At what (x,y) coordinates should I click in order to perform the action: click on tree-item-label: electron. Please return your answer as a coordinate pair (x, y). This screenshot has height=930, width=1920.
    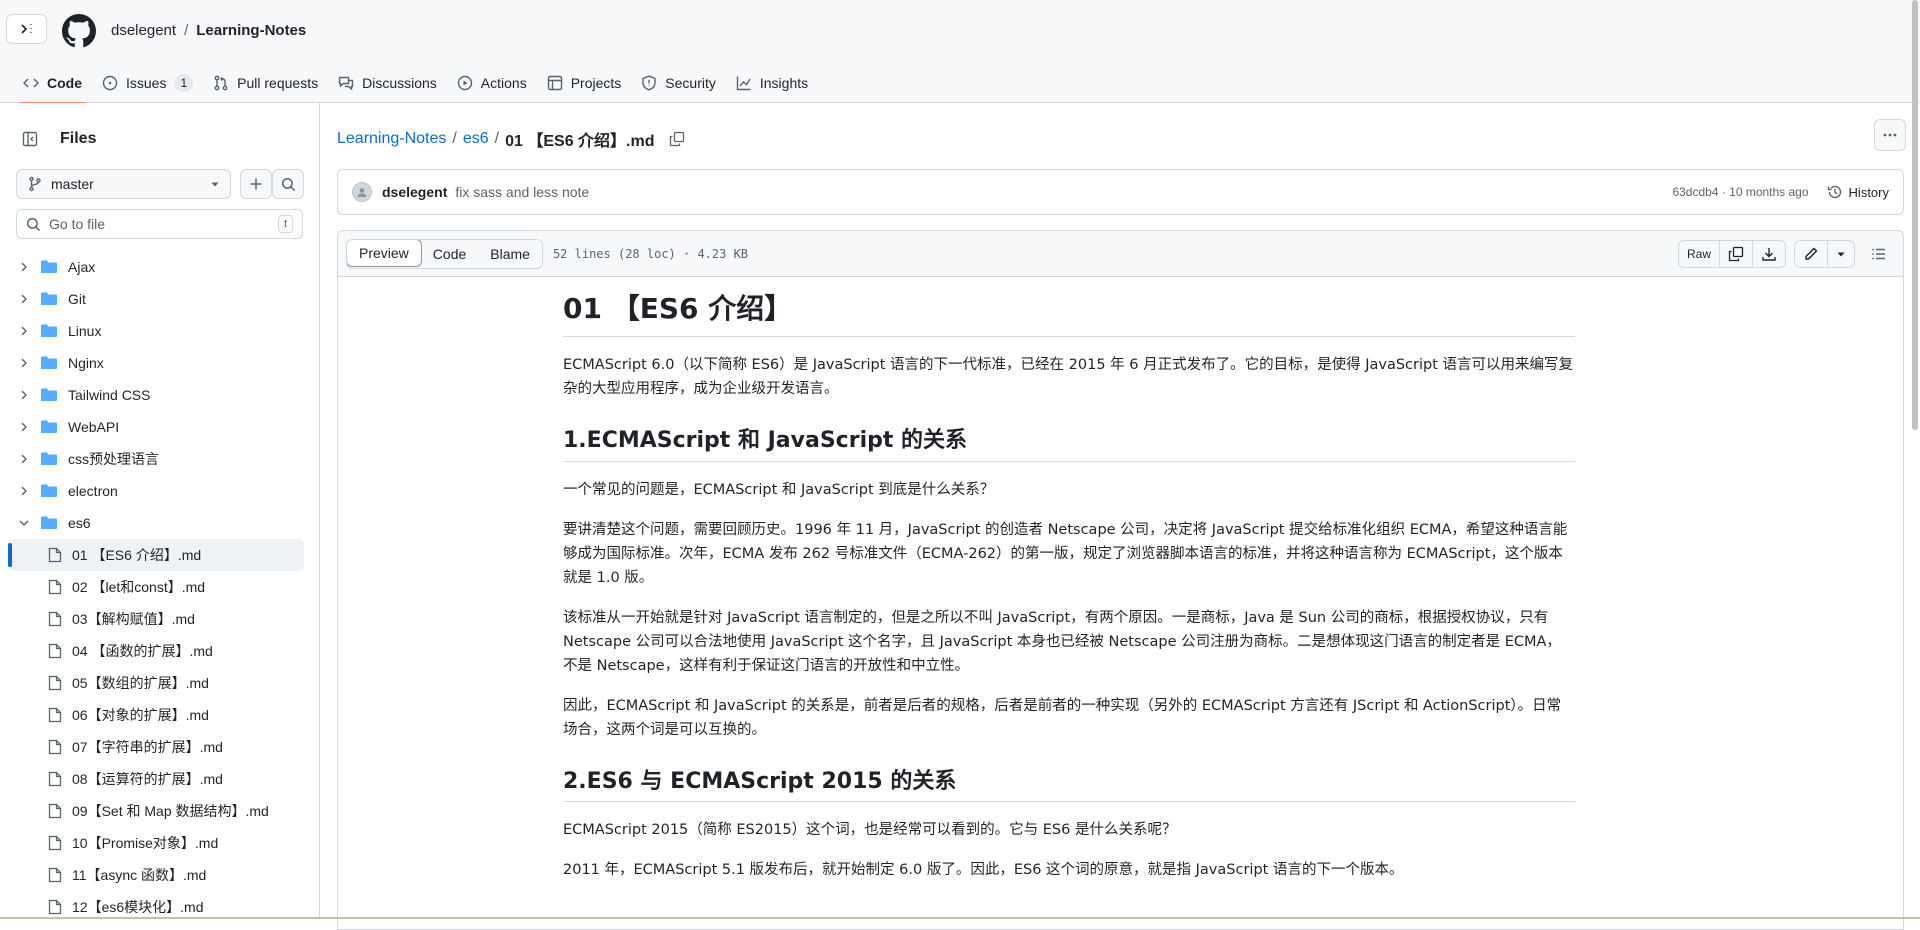
    Looking at the image, I should click on (93, 491).